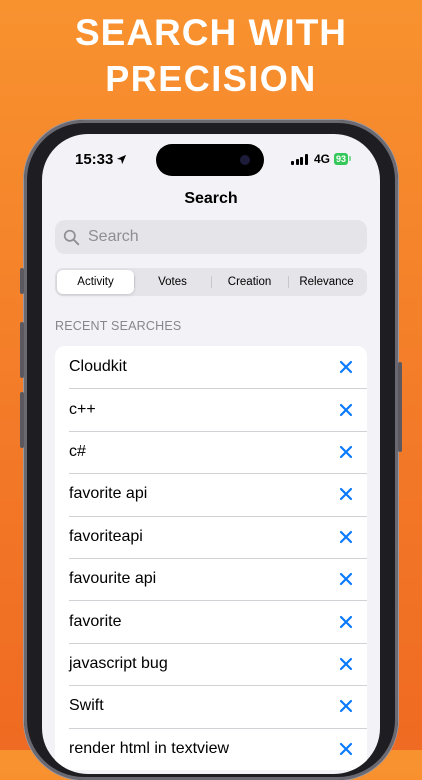  Describe the element at coordinates (211, 198) in the screenshot. I see `page-title: Search` at that location.